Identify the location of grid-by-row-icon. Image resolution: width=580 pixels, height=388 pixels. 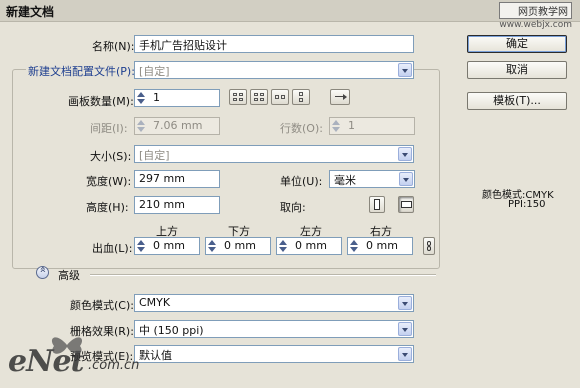
(238, 97).